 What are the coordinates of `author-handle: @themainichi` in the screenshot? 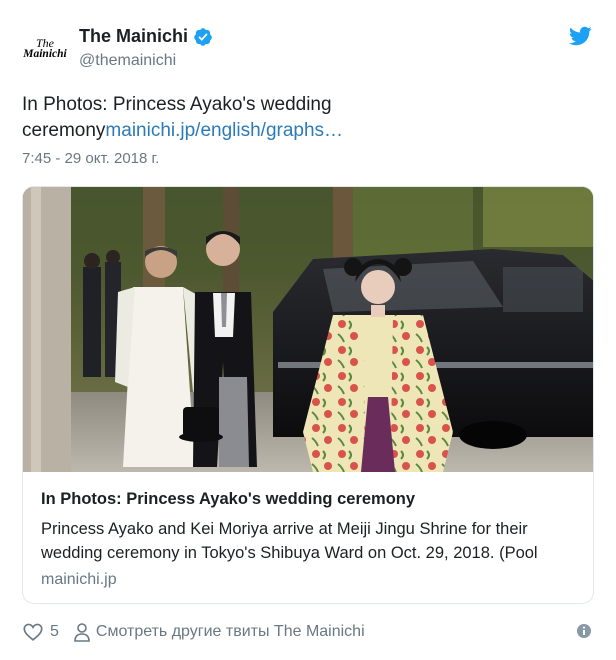 It's located at (146, 61).